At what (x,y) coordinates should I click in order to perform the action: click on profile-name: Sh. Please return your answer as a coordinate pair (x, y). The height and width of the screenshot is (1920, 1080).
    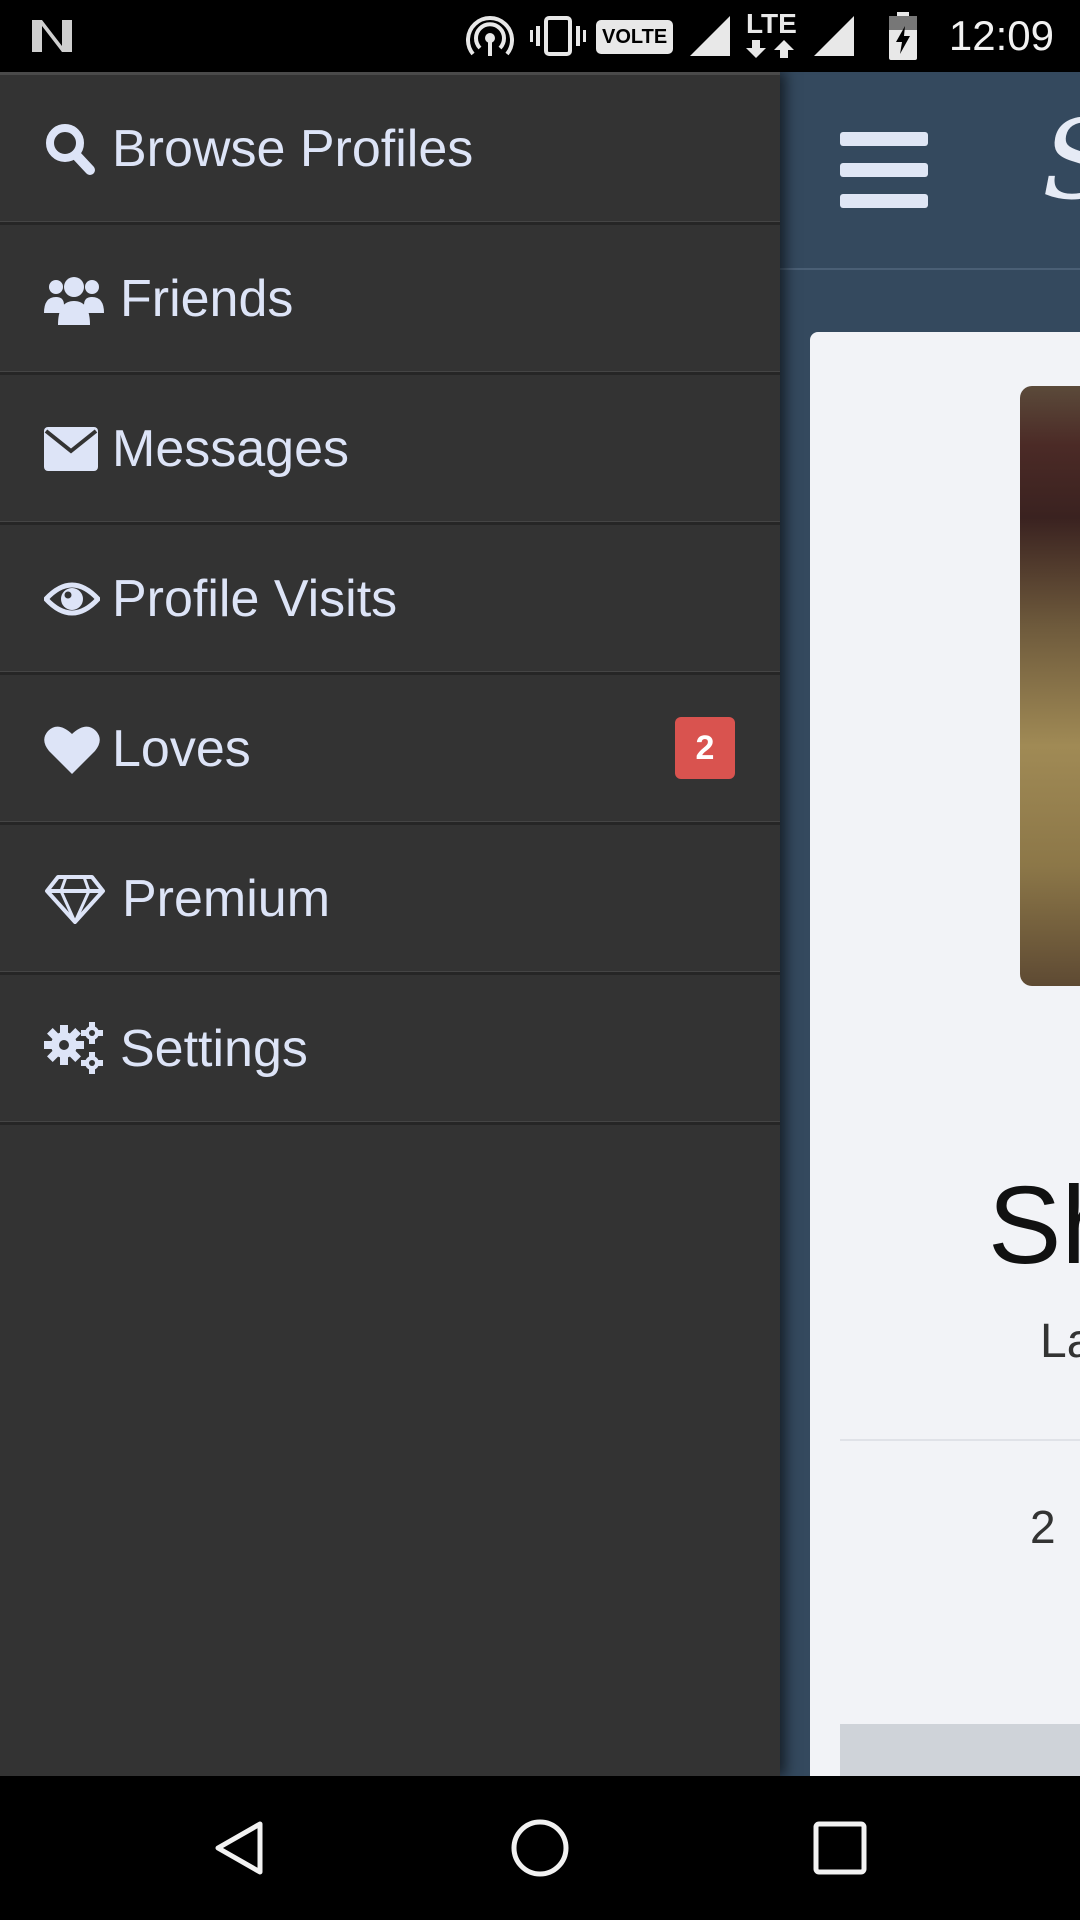
    Looking at the image, I should click on (1034, 1225).